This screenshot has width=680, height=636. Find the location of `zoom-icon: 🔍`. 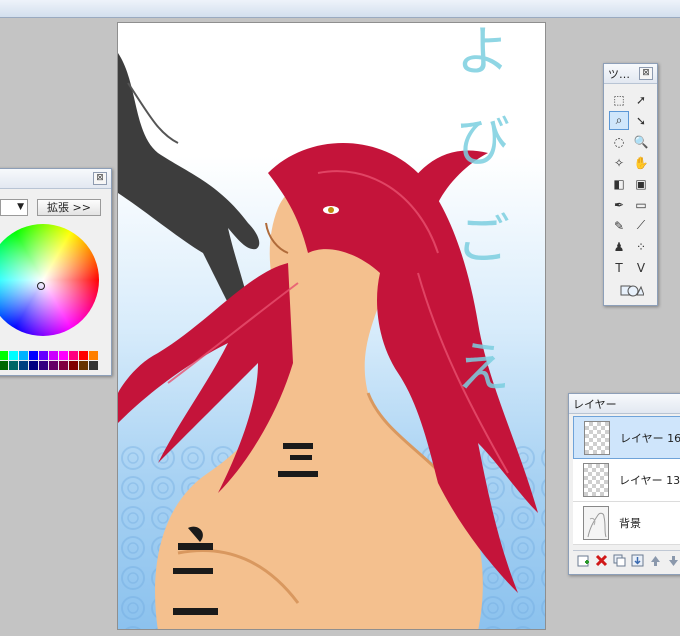

zoom-icon: 🔍 is located at coordinates (641, 141).